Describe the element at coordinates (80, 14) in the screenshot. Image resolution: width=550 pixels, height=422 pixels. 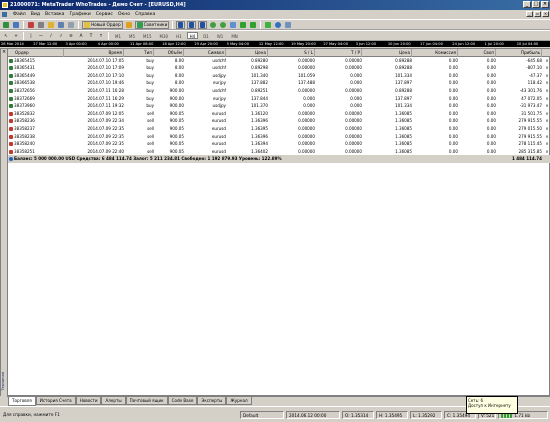
I see `menu-charts: Графики` at that location.